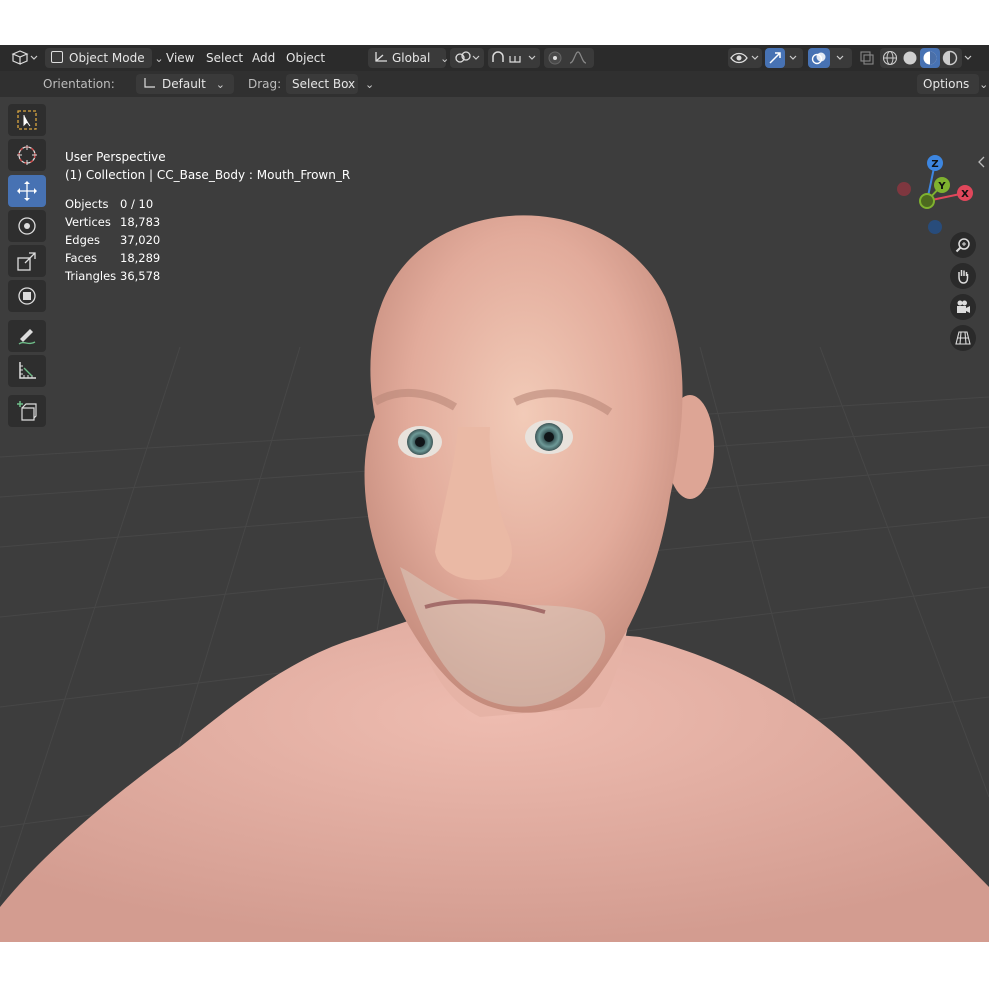 This screenshot has height=989, width=989. I want to click on tool-rotate, so click(27, 226).